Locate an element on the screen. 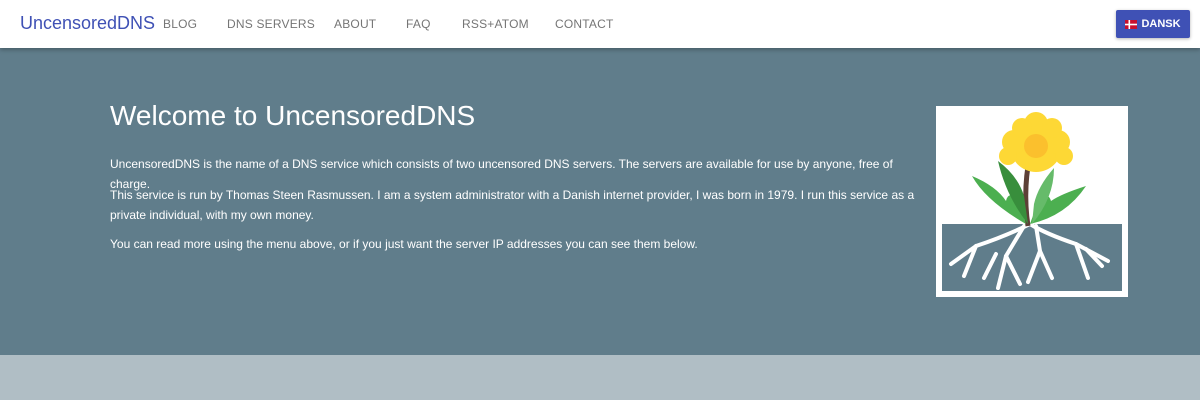 The image size is (1200, 400). nav-item-rss-atom: RSS+ATOM is located at coordinates (495, 24).